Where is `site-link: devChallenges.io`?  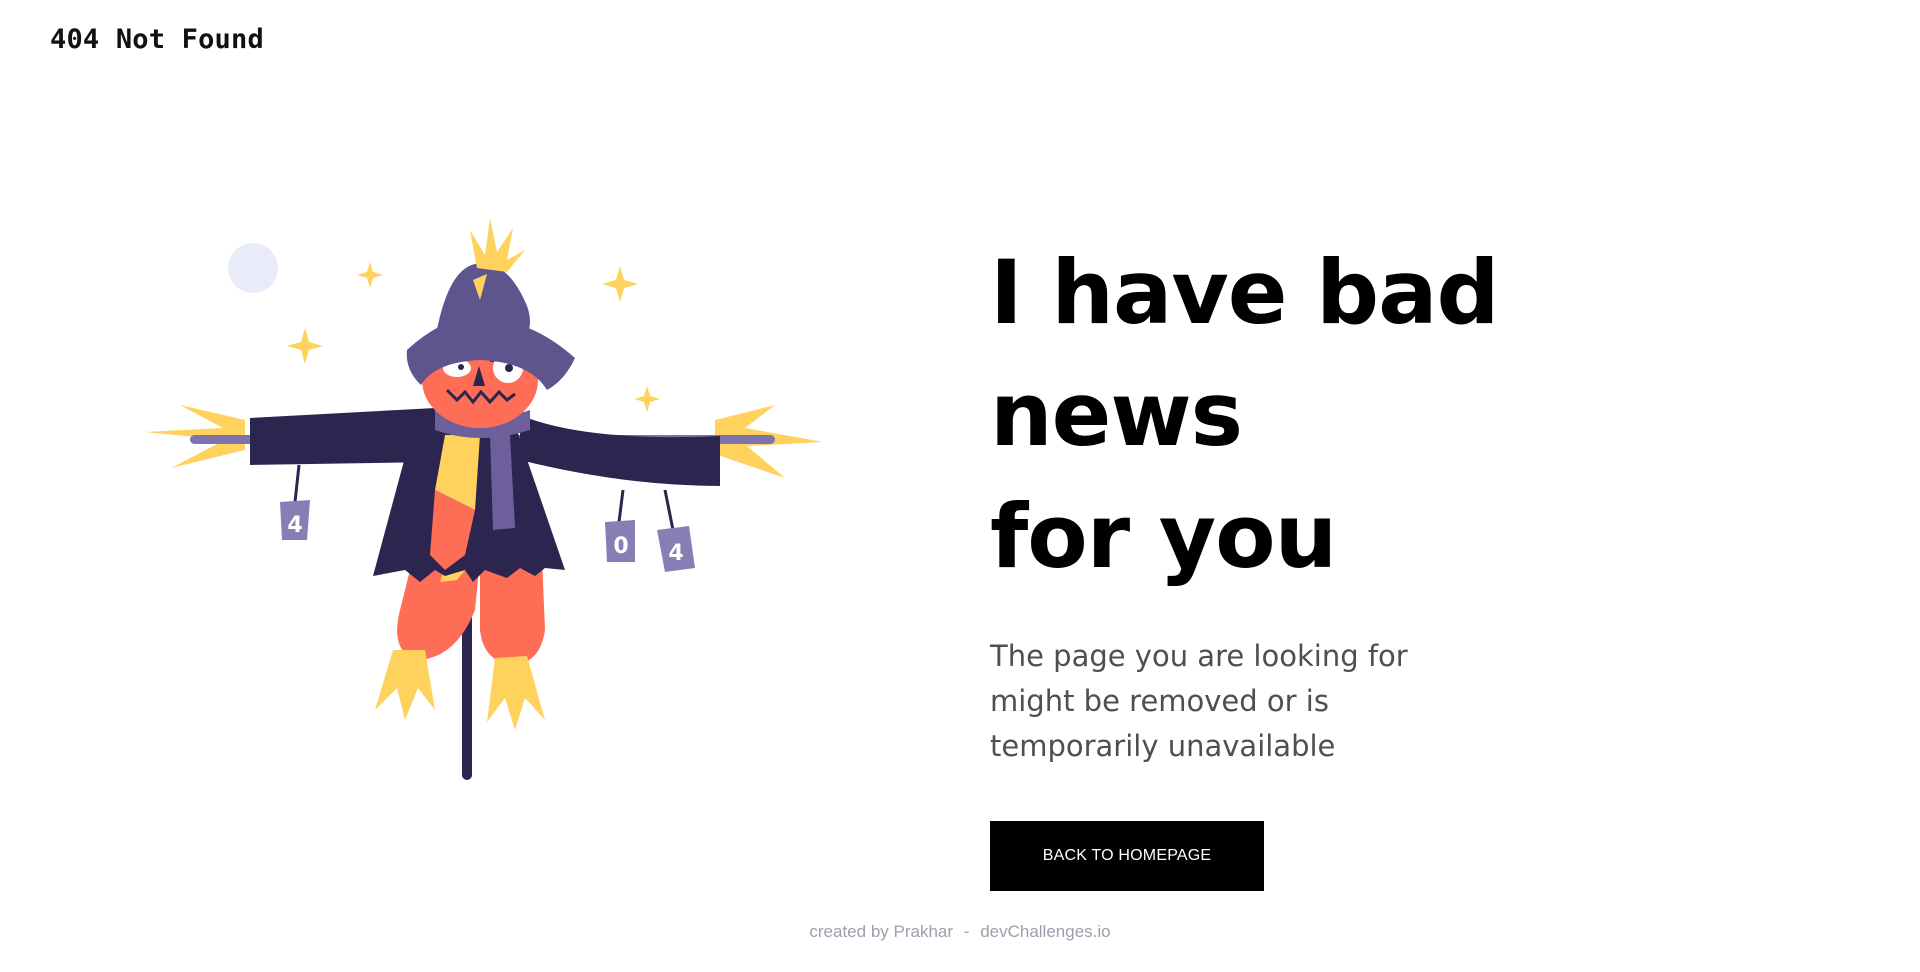 site-link: devChallenges.io is located at coordinates (1045, 931).